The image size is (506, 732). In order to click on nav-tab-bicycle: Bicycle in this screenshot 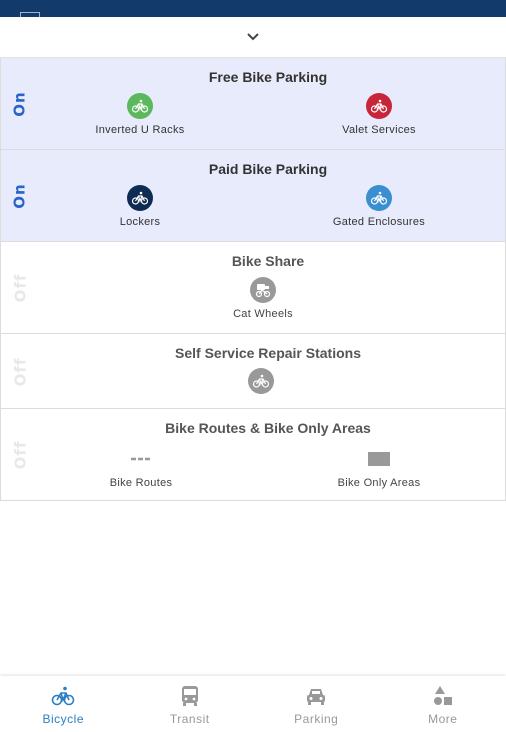, I will do `click(63, 704)`.